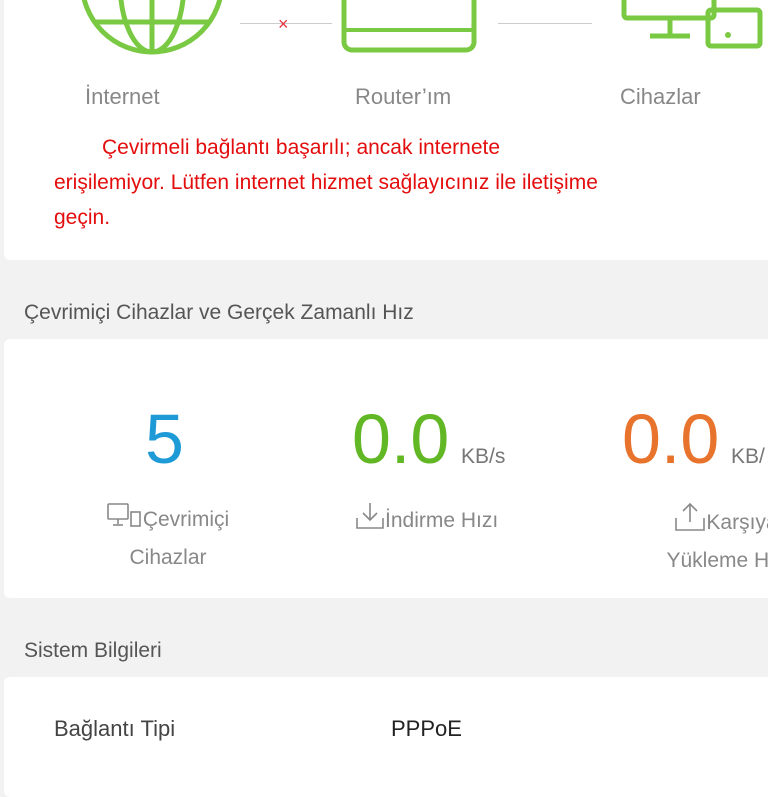 The image size is (768, 797). I want to click on online-devices-label-line2: Cihazlar, so click(168, 557).